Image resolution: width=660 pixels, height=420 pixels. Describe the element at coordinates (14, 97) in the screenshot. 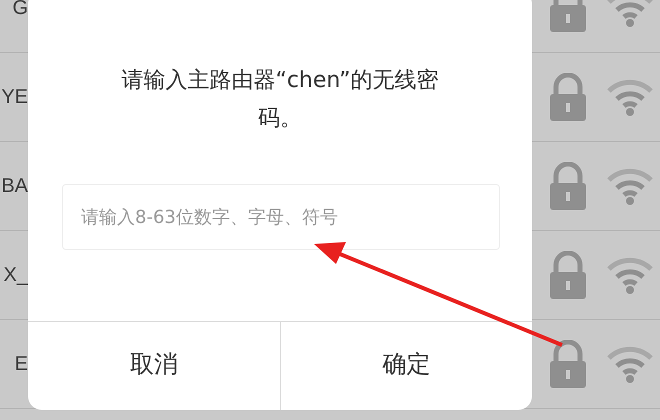

I see `network-name: YE` at that location.